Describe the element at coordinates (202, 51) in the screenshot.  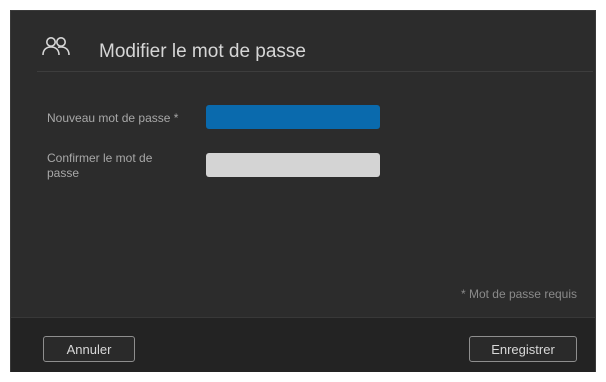
I see `dialog-title: Modifier le mot de passe` at that location.